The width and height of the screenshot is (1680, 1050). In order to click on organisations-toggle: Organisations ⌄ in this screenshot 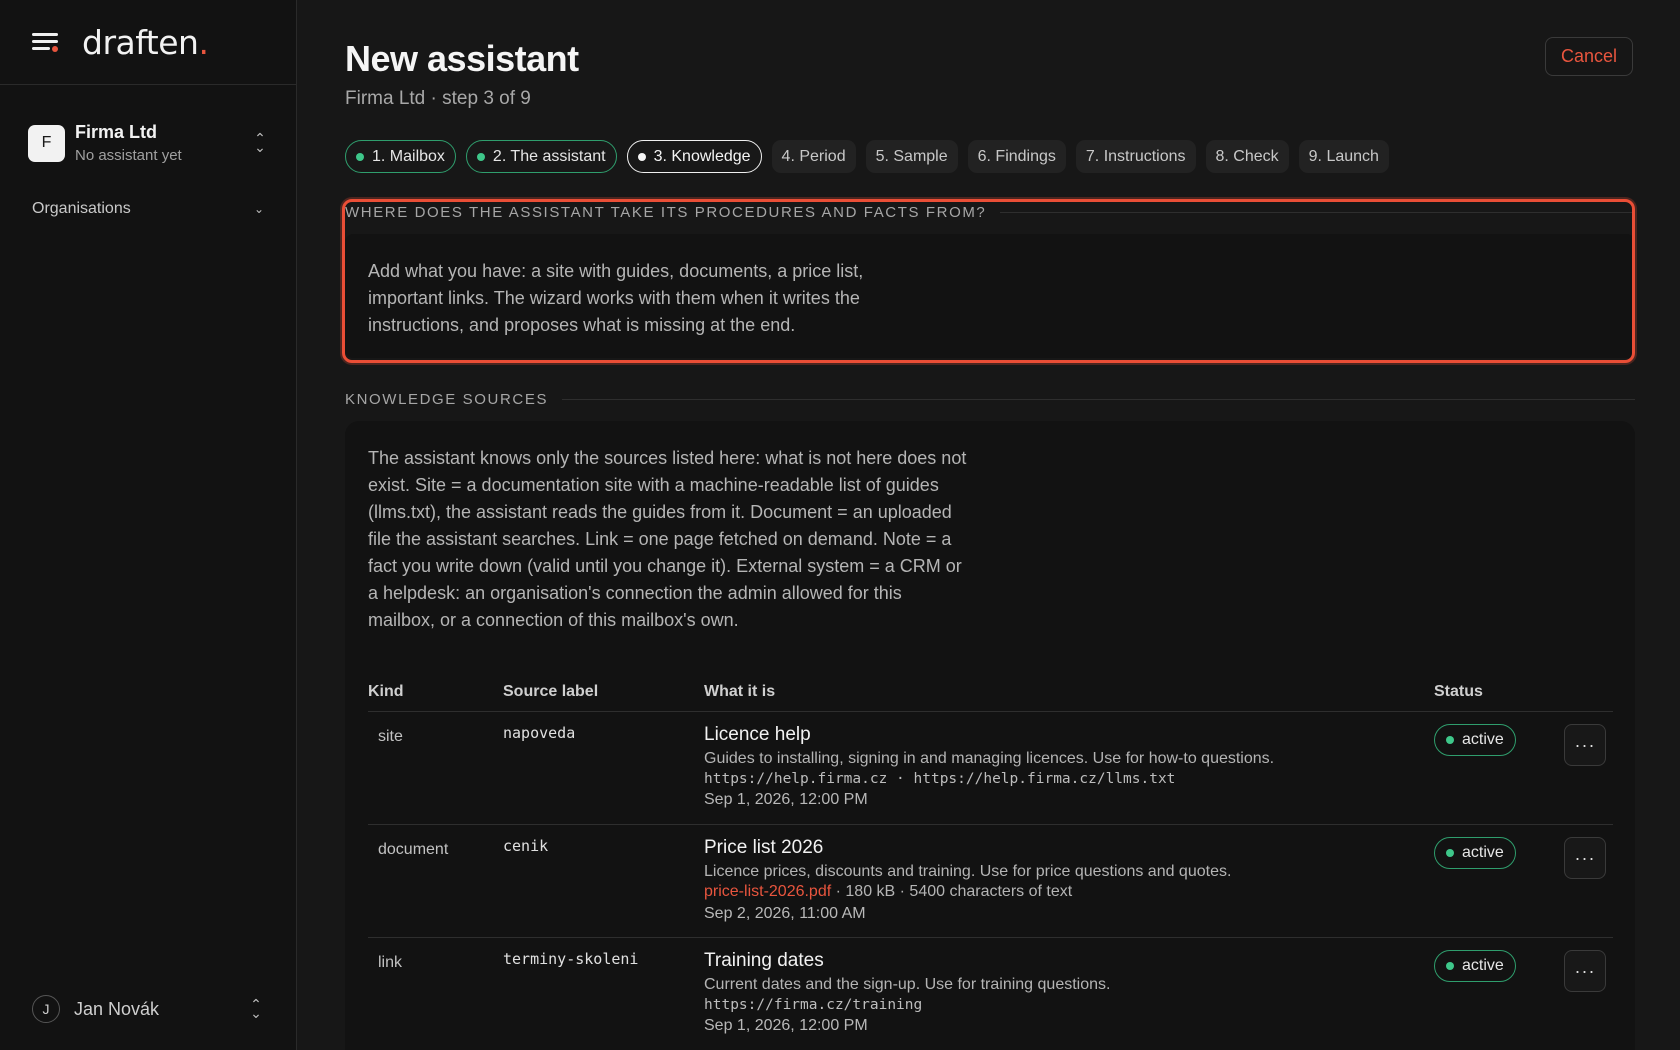, I will do `click(148, 209)`.